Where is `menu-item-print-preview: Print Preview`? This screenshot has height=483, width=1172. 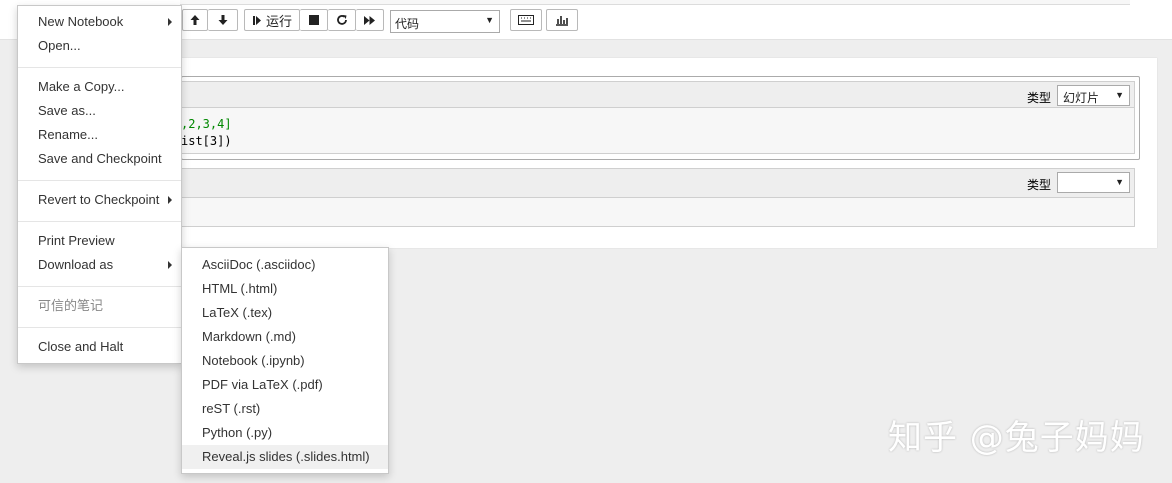 menu-item-print-preview: Print Preview is located at coordinates (99, 241).